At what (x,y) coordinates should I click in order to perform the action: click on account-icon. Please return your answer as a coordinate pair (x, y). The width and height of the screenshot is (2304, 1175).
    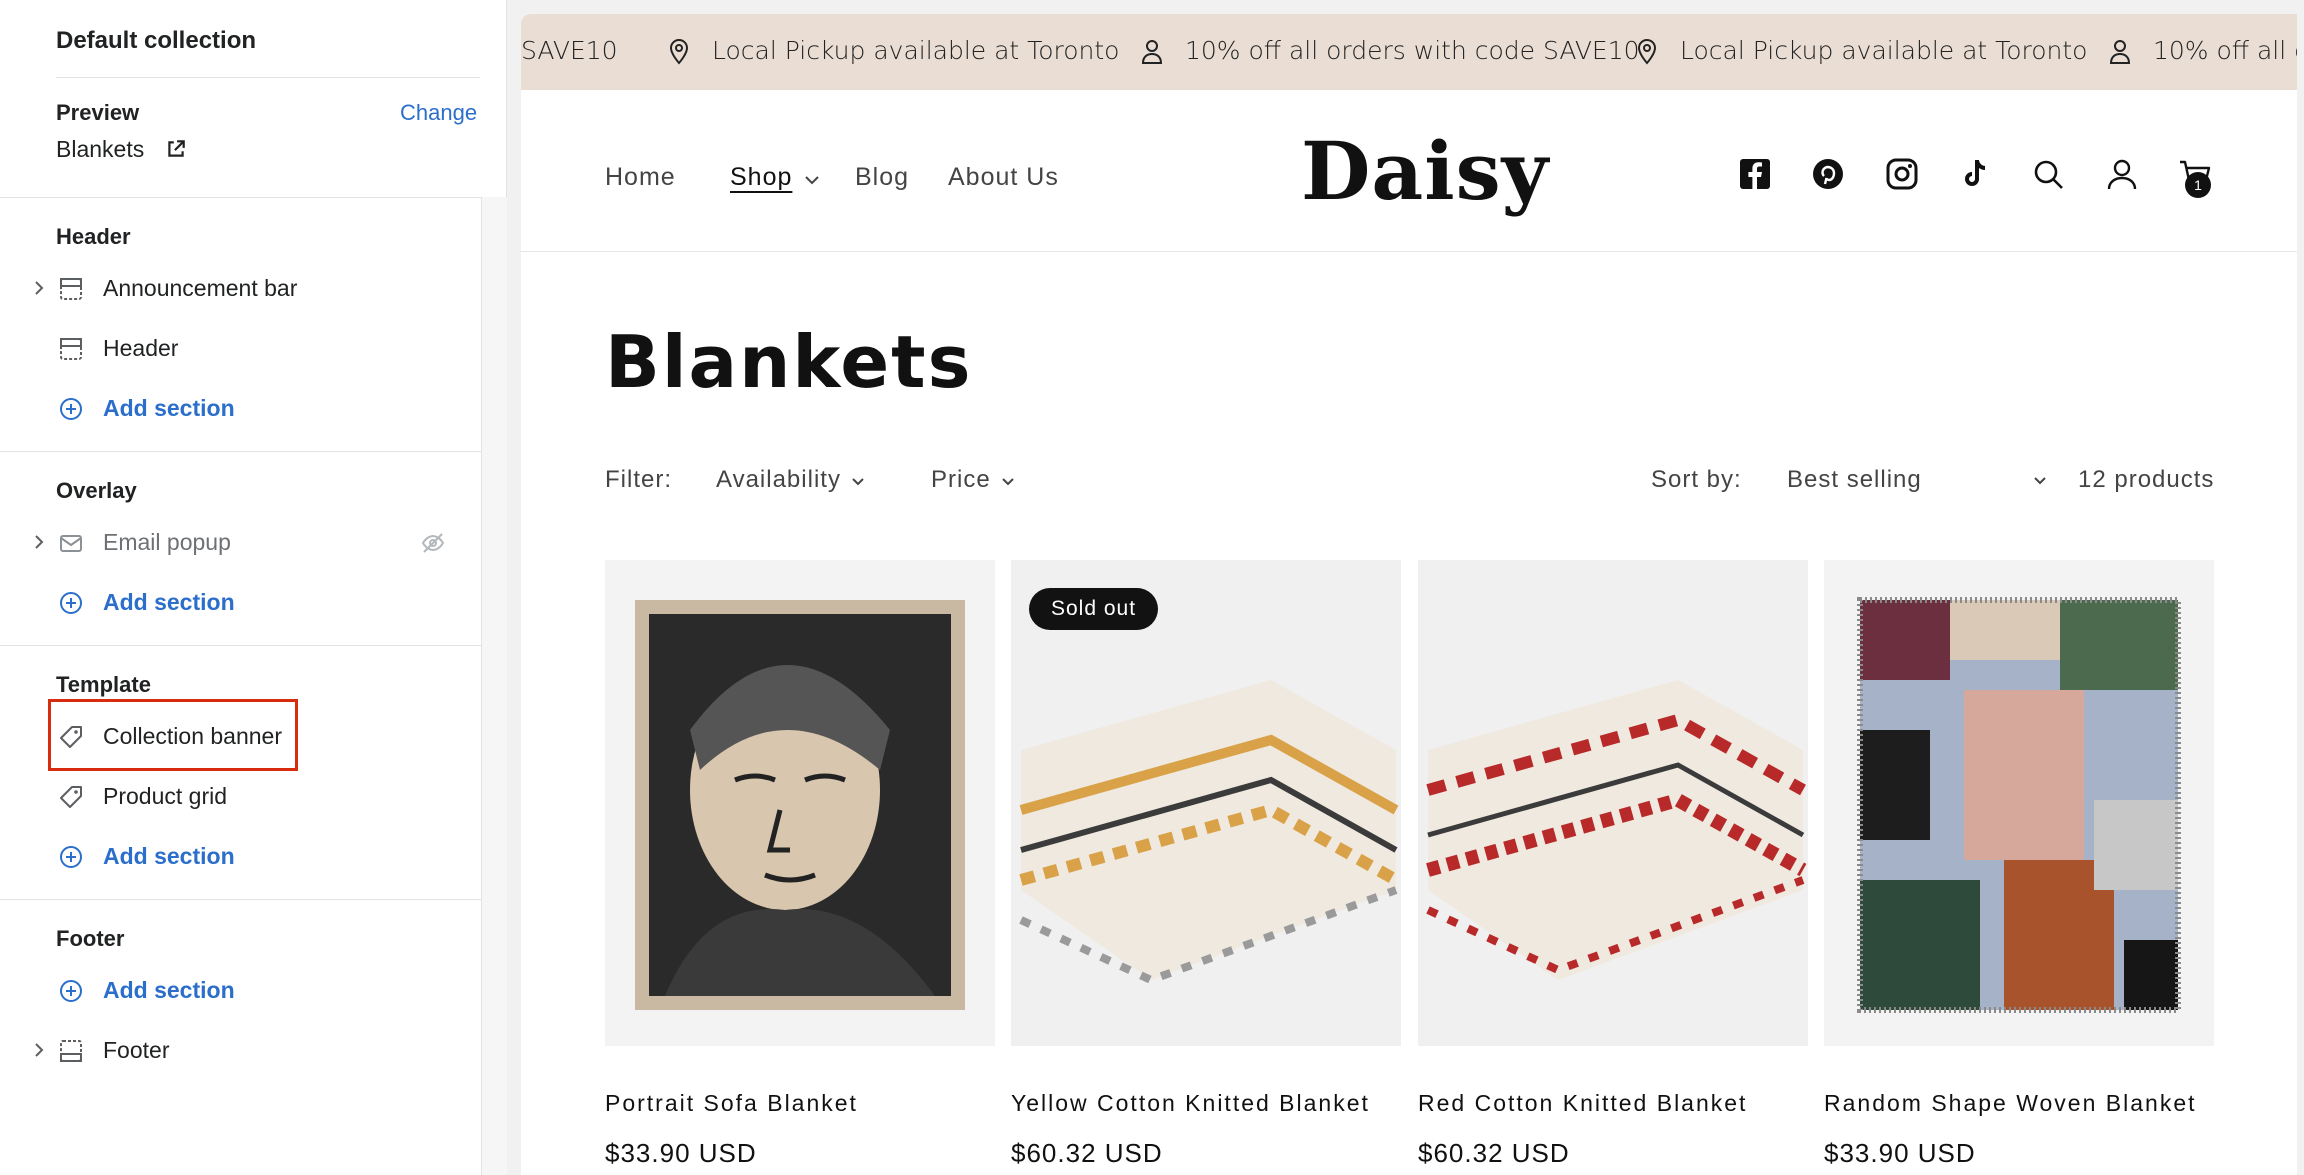
    Looking at the image, I should click on (2122, 174).